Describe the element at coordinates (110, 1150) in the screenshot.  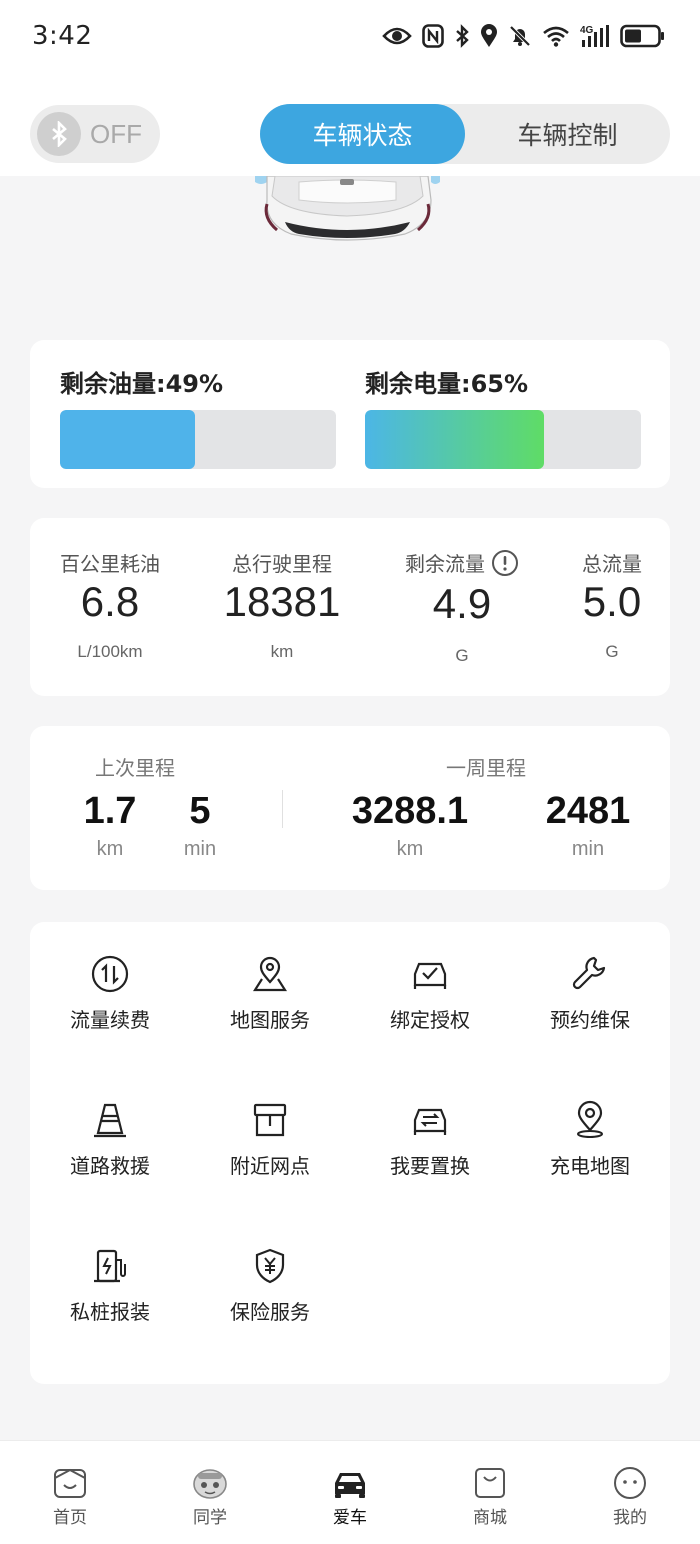
I see `service-road-rescue: 道路救援` at that location.